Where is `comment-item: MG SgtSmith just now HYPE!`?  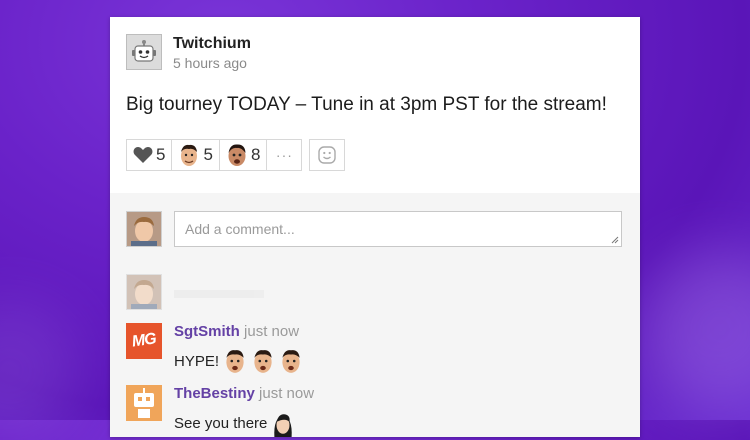
comment-item: MG SgtSmith just now HYPE! is located at coordinates (214, 349).